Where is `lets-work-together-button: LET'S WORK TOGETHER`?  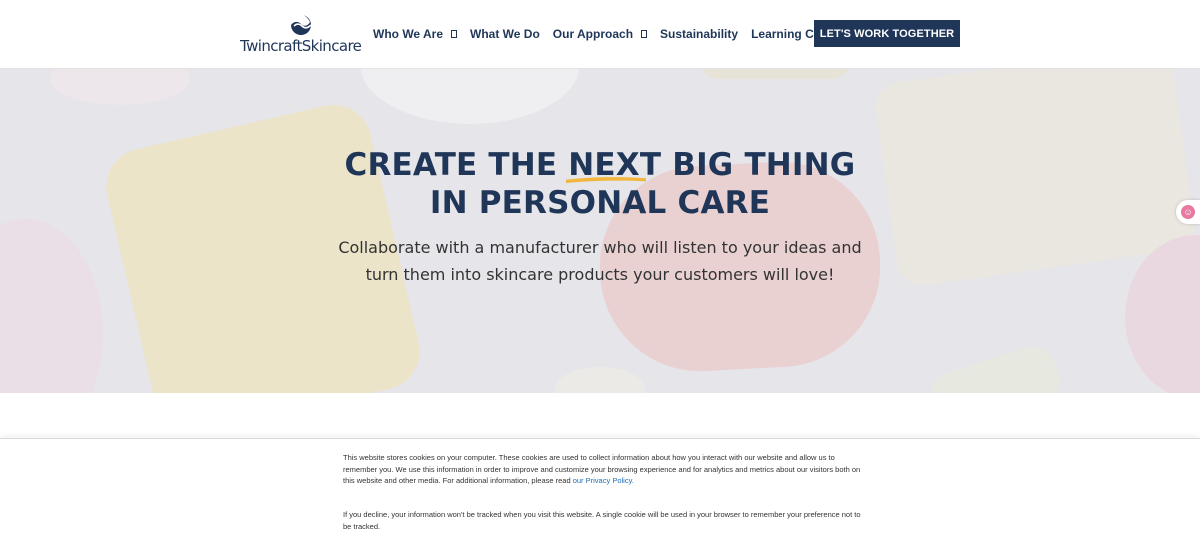
lets-work-together-button: LET'S WORK TOGETHER is located at coordinates (887, 33).